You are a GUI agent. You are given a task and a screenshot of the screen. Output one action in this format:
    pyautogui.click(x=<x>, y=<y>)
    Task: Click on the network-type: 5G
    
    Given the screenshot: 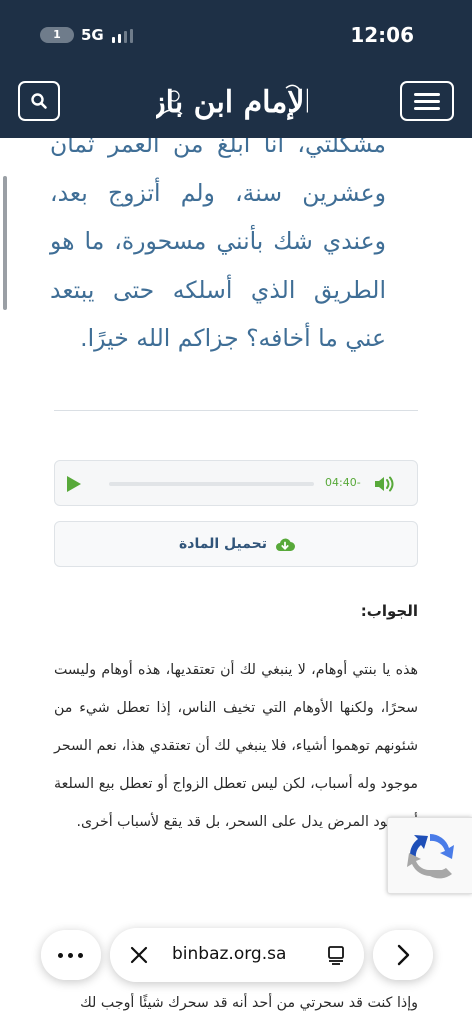 What is the action you would take?
    pyautogui.click(x=92, y=35)
    